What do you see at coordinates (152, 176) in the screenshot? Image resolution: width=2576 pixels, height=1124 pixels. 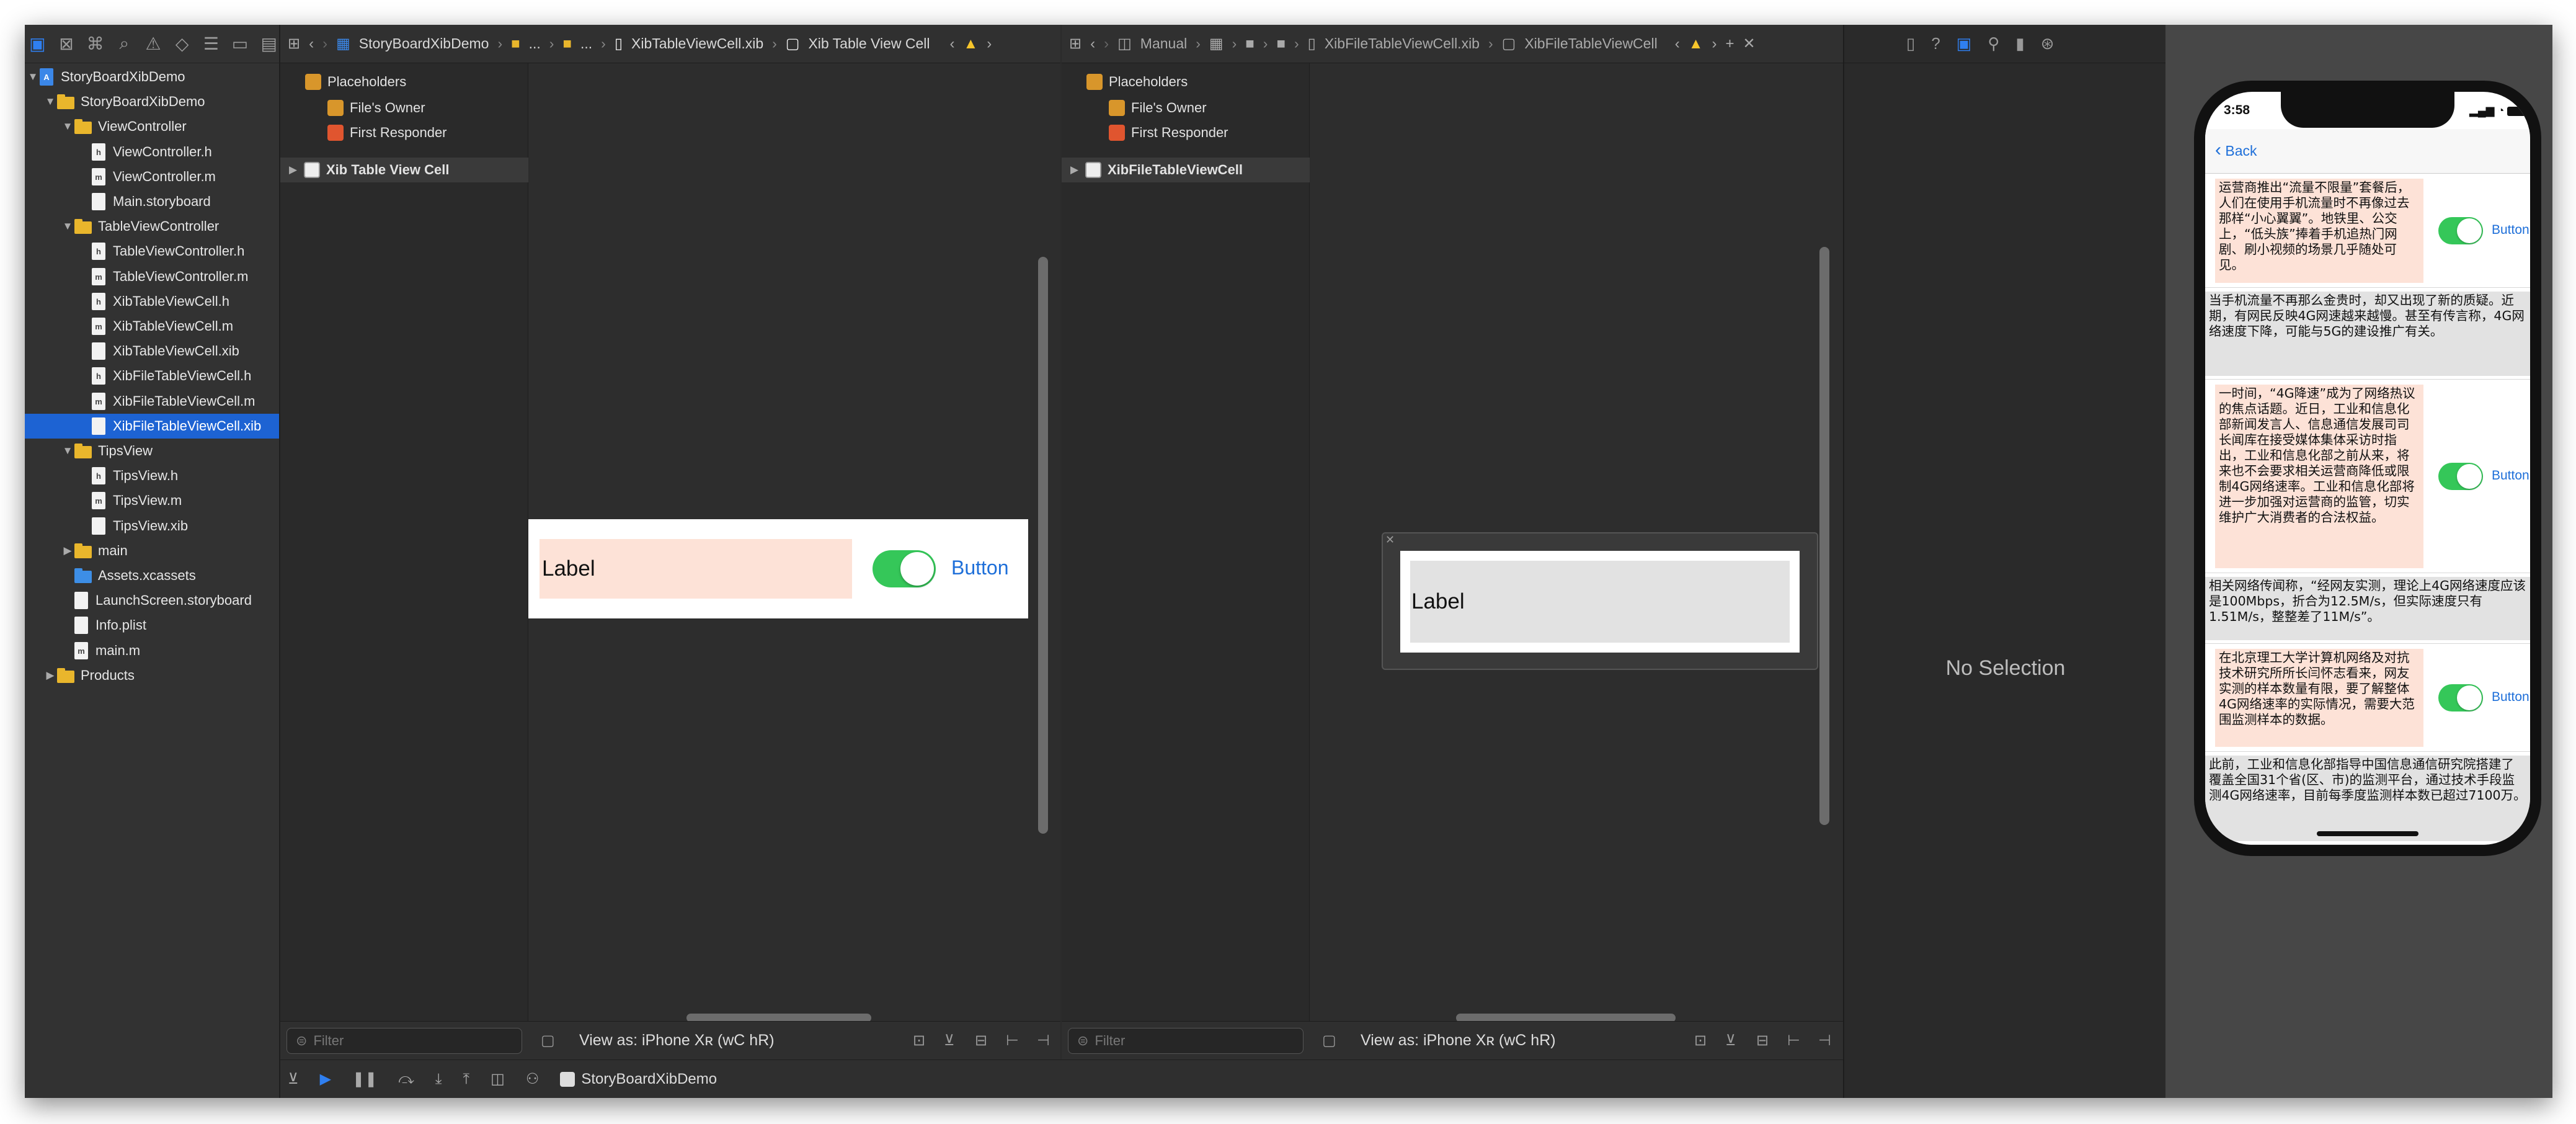 I see `file-tree-row: m ViewController.m` at bounding box center [152, 176].